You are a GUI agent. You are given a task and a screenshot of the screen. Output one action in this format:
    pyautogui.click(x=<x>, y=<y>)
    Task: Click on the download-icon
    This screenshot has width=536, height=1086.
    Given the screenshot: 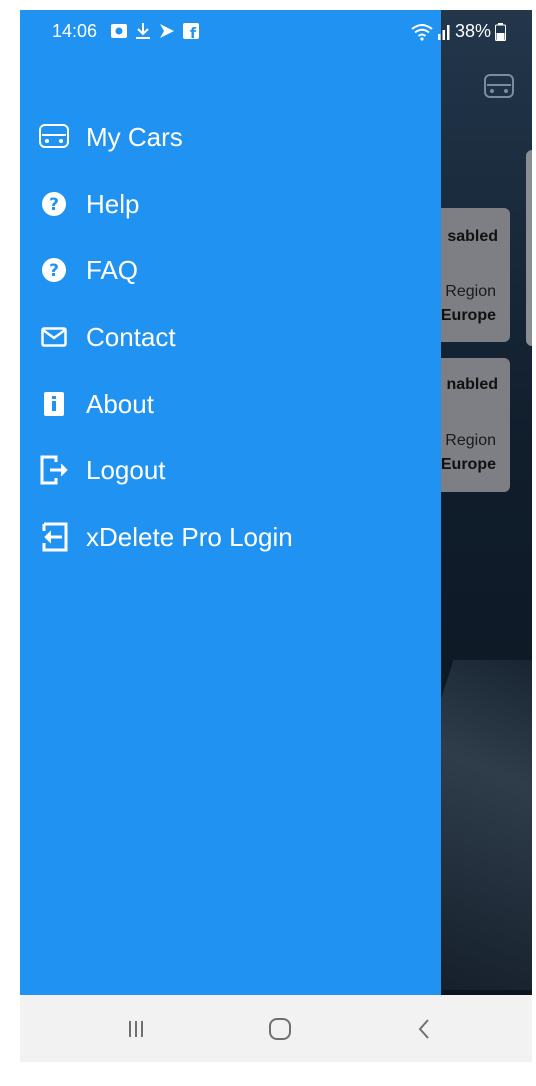 What is the action you would take?
    pyautogui.click(x=143, y=31)
    